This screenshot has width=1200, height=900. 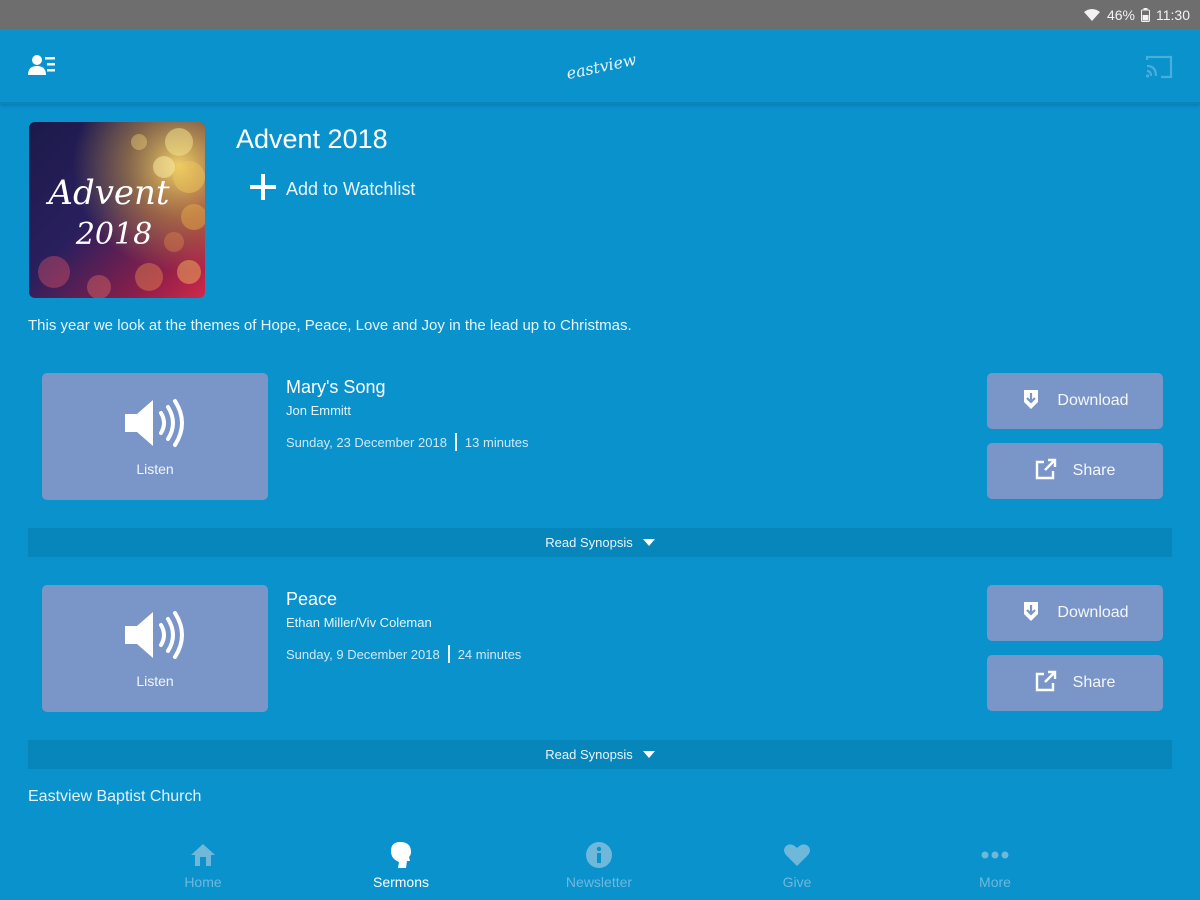 What do you see at coordinates (115, 796) in the screenshot?
I see `church-name: Eastview Baptist Church` at bounding box center [115, 796].